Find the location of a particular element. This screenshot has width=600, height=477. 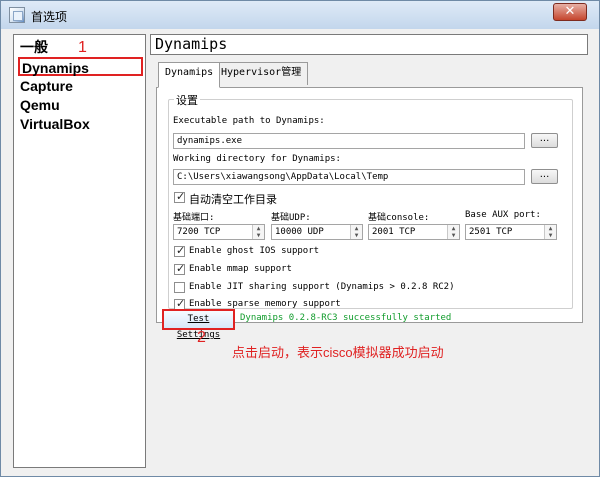

sparse-memory-label: Enable sparse memory support is located at coordinates (265, 304).